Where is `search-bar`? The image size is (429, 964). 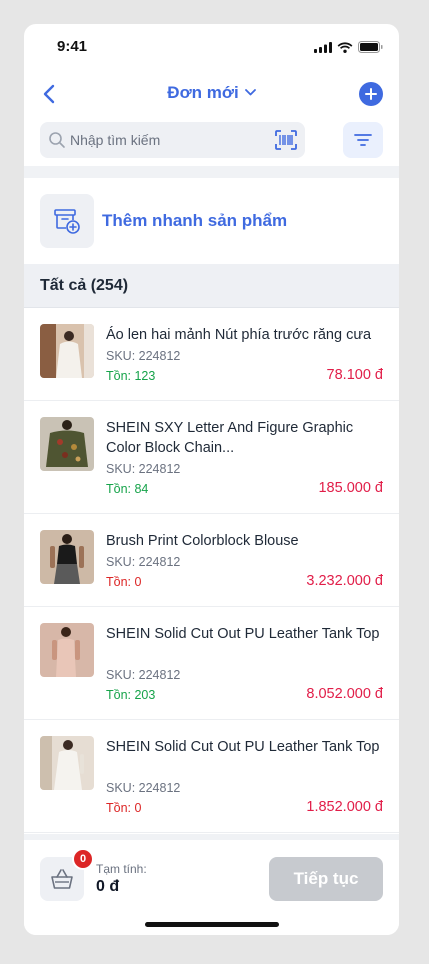
search-bar is located at coordinates (172, 140).